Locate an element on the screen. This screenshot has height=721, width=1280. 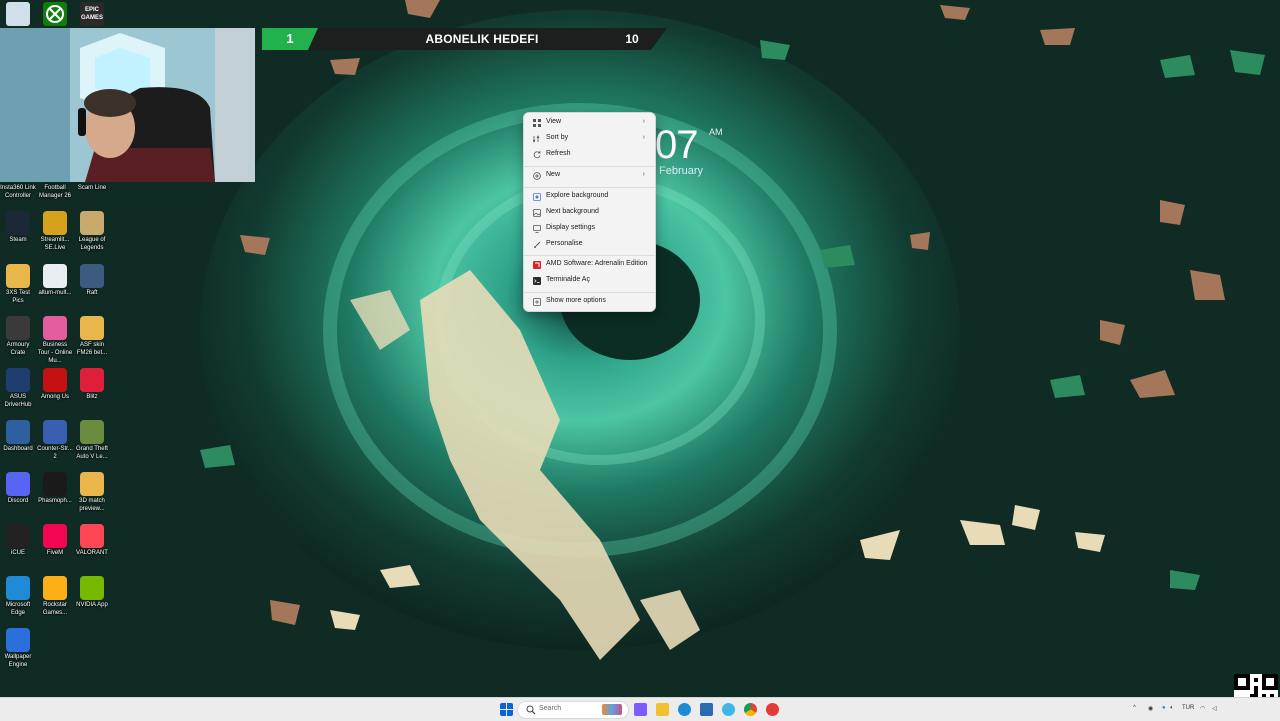
menu-item-label: Terminalde Aç is located at coordinates (568, 279).